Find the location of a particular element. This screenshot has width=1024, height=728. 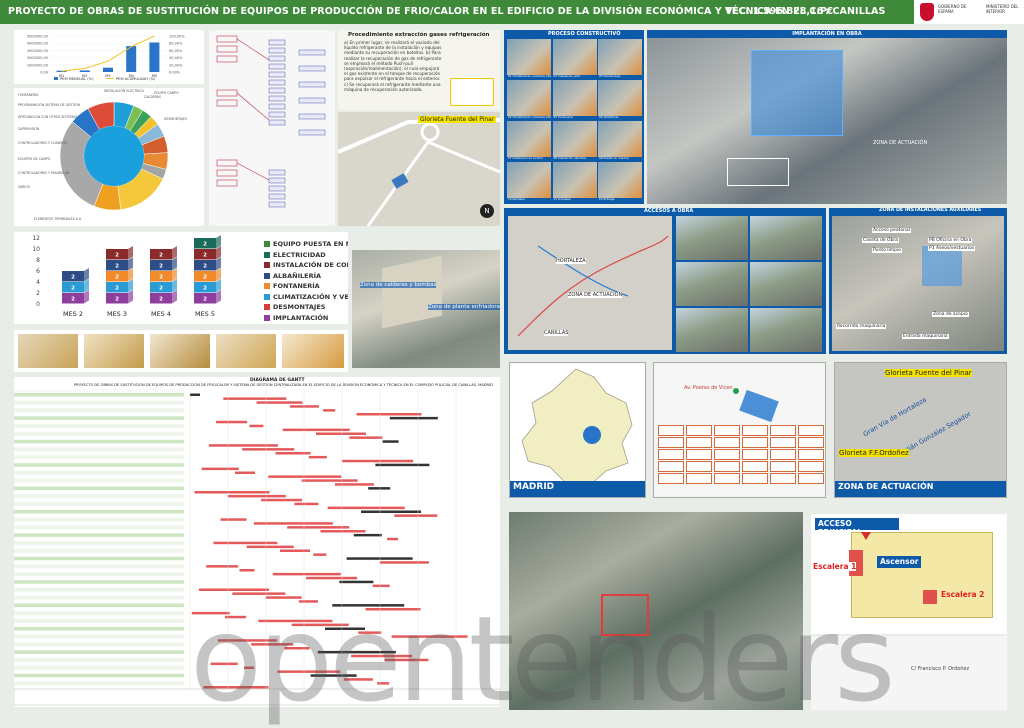

site-aerial-photo: ZONA DE ACTUACIÓN is located at coordinates (827, 121).